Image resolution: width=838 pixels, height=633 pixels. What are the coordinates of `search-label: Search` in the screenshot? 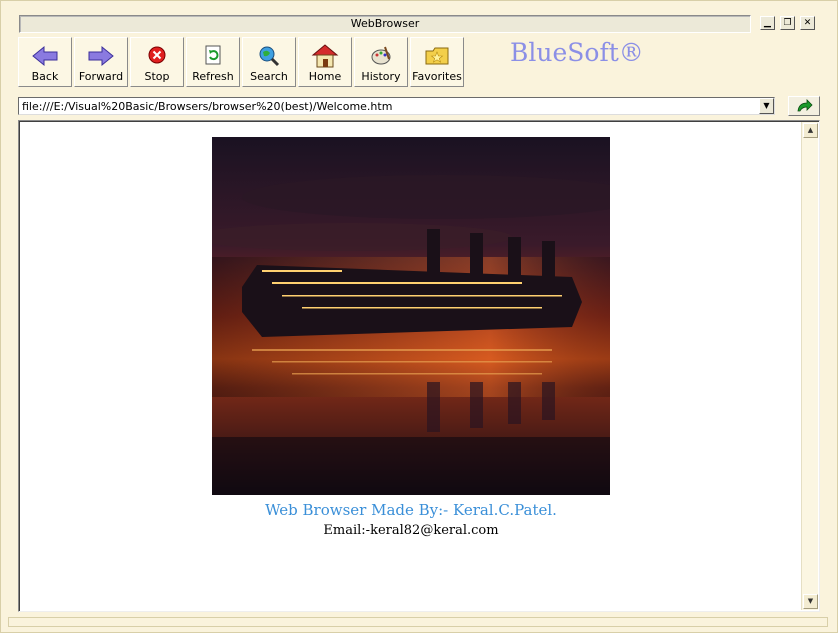 It's located at (269, 76).